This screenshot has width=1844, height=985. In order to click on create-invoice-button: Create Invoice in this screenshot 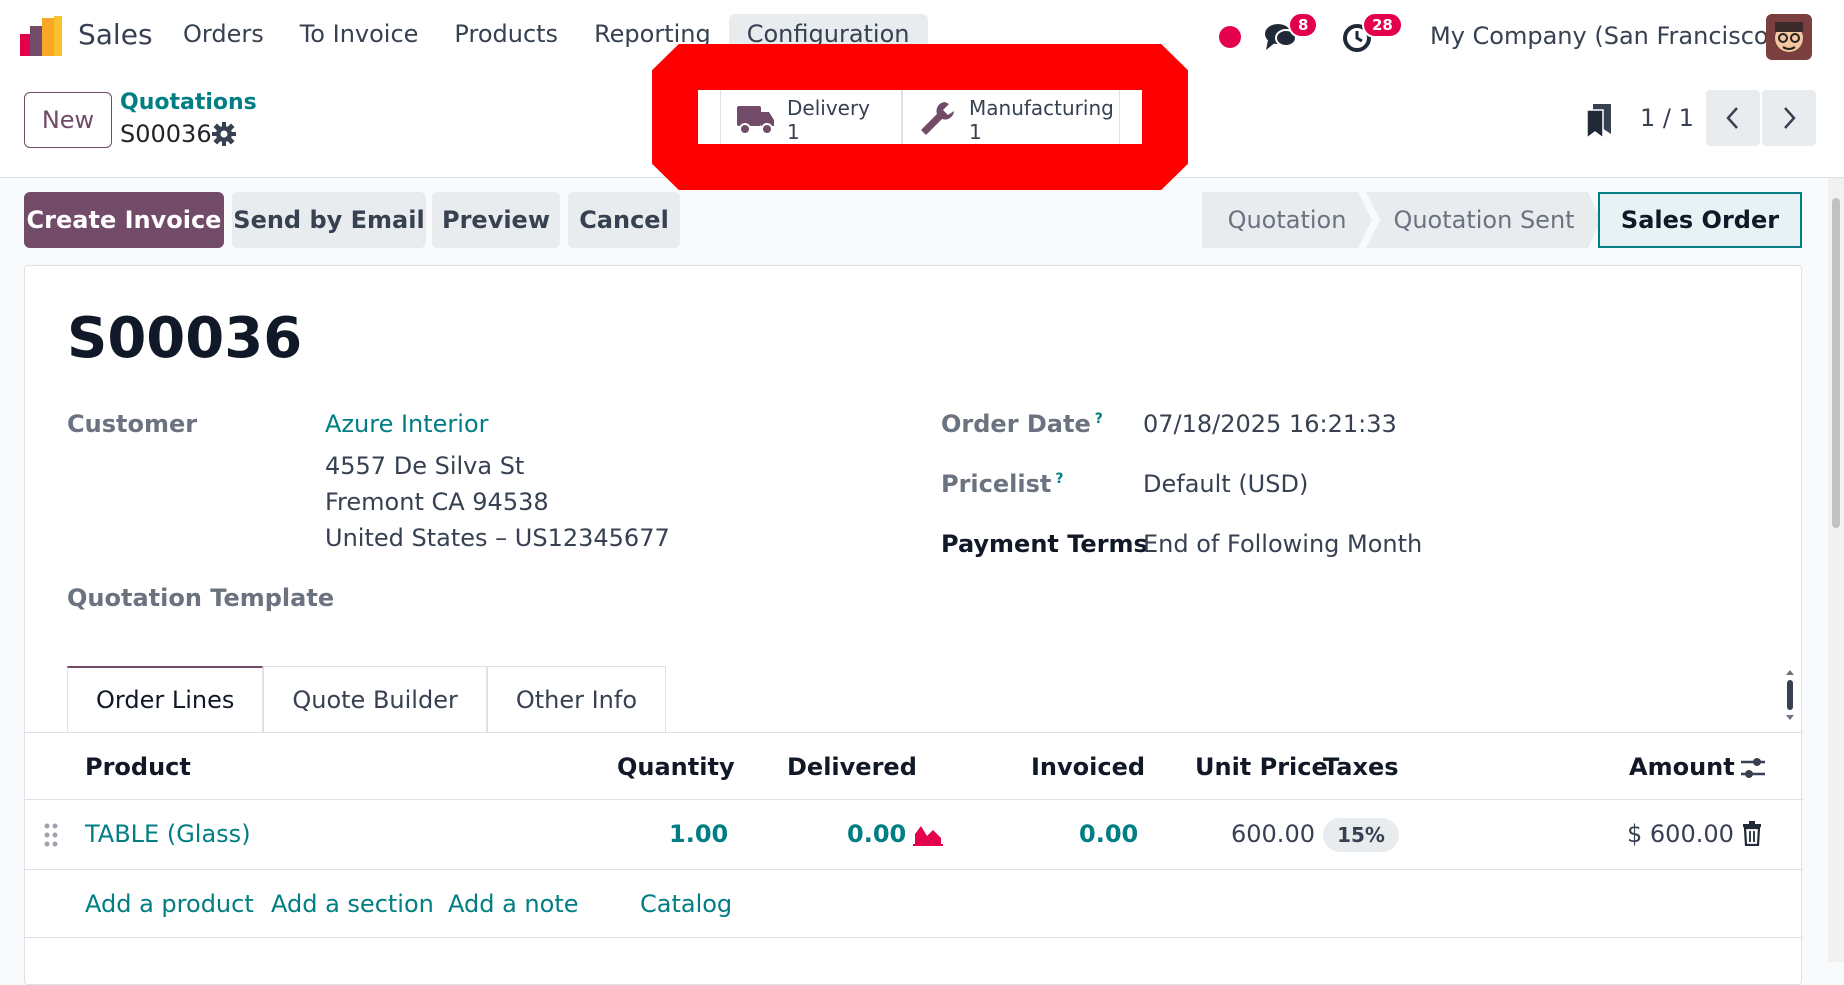, I will do `click(124, 220)`.